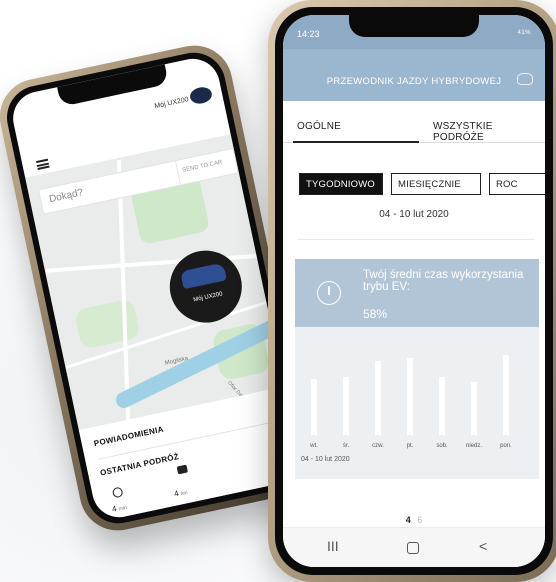  I want to click on ev-usage-value: 58%, so click(375, 314).